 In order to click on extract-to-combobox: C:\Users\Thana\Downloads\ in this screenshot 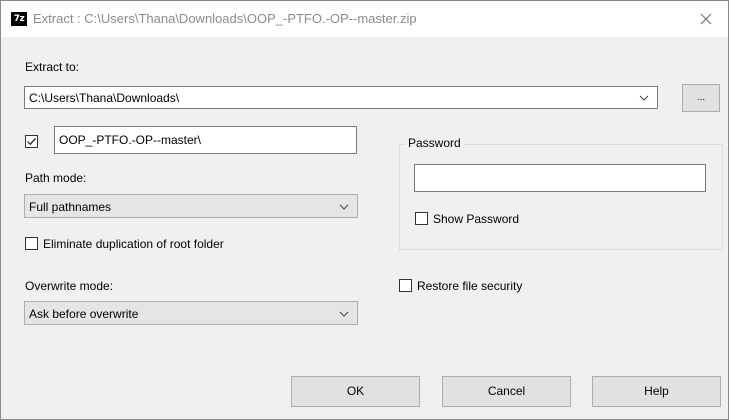, I will do `click(341, 97)`.